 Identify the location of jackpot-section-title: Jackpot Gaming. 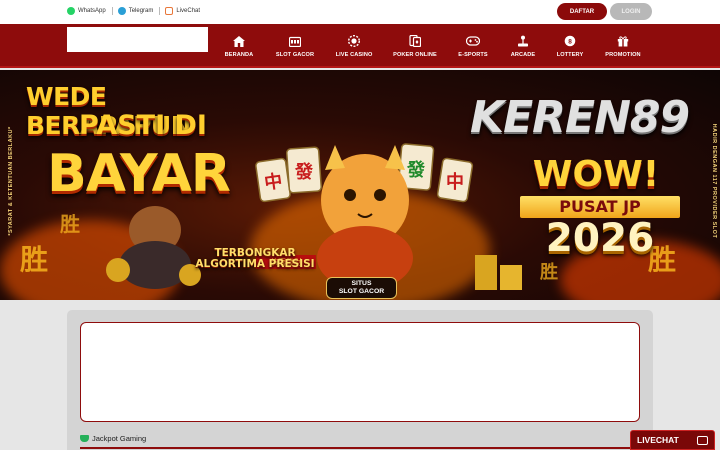
(113, 438).